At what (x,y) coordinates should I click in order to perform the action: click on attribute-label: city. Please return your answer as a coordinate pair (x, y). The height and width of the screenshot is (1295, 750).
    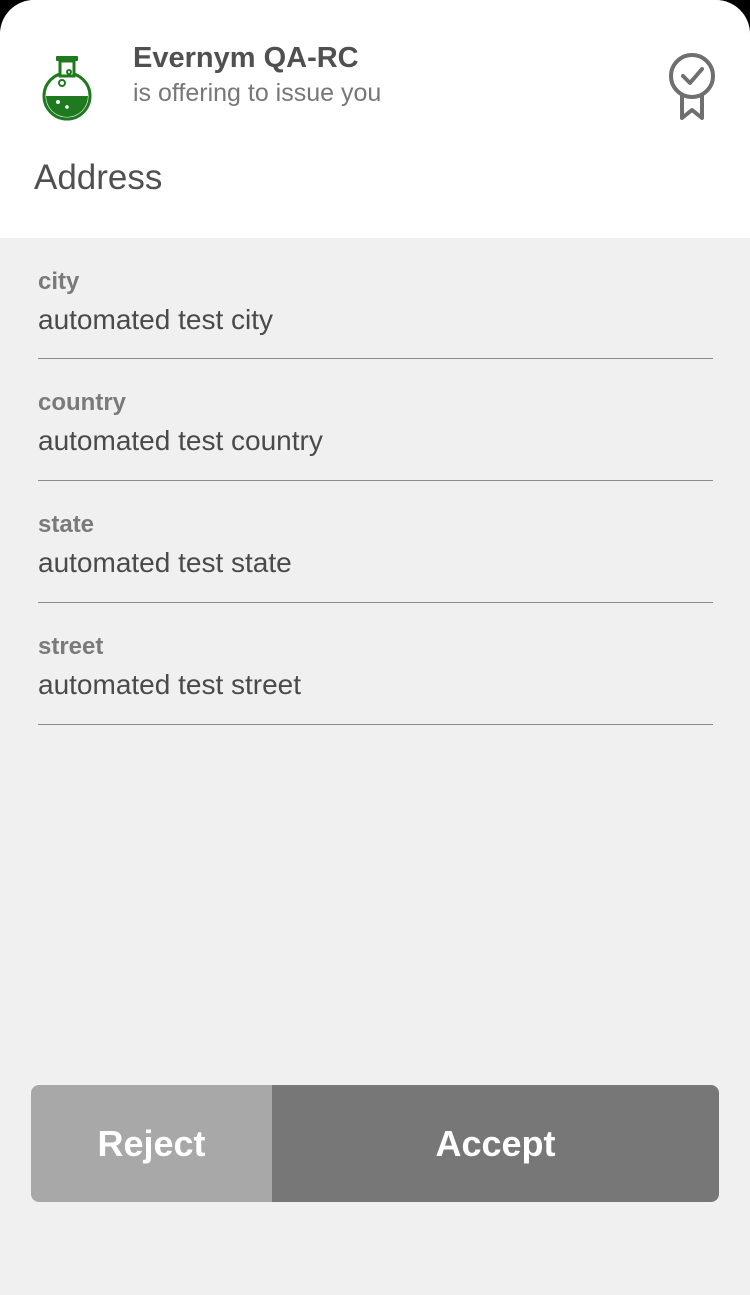
    Looking at the image, I should click on (59, 281).